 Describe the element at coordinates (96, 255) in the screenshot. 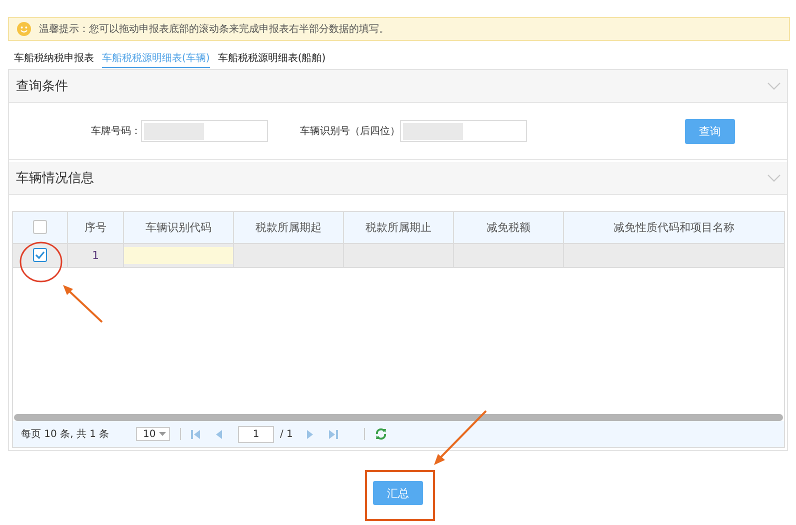

I see `table-cell: 1` at that location.